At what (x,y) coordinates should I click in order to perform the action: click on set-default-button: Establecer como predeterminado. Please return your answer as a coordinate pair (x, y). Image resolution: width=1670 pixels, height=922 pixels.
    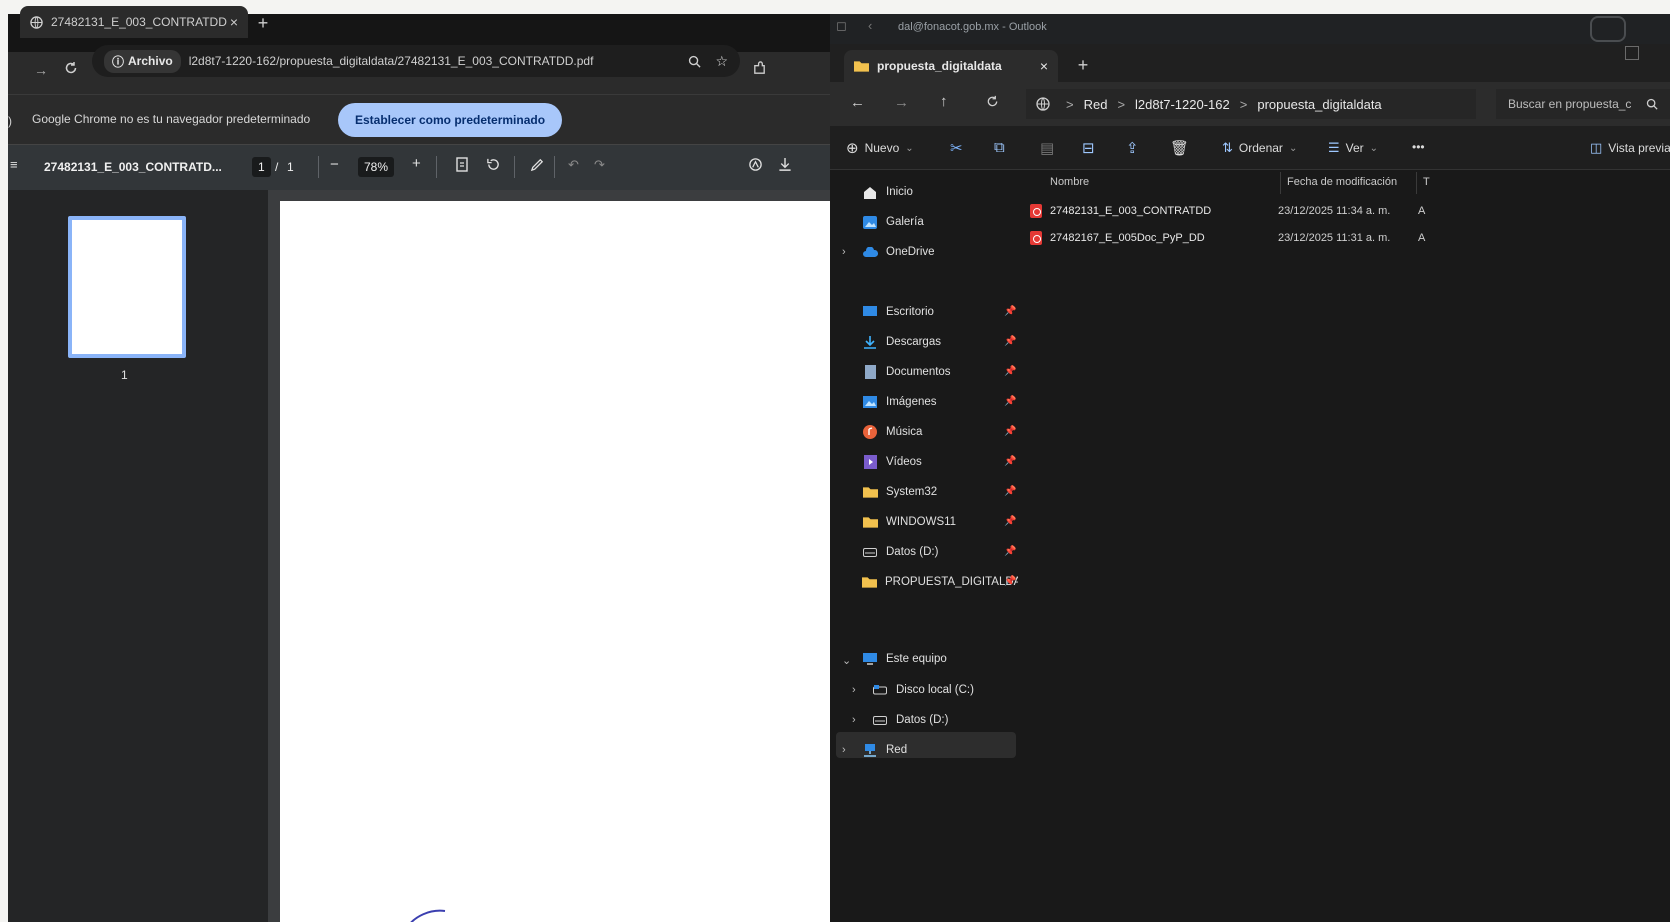
    Looking at the image, I should click on (450, 120).